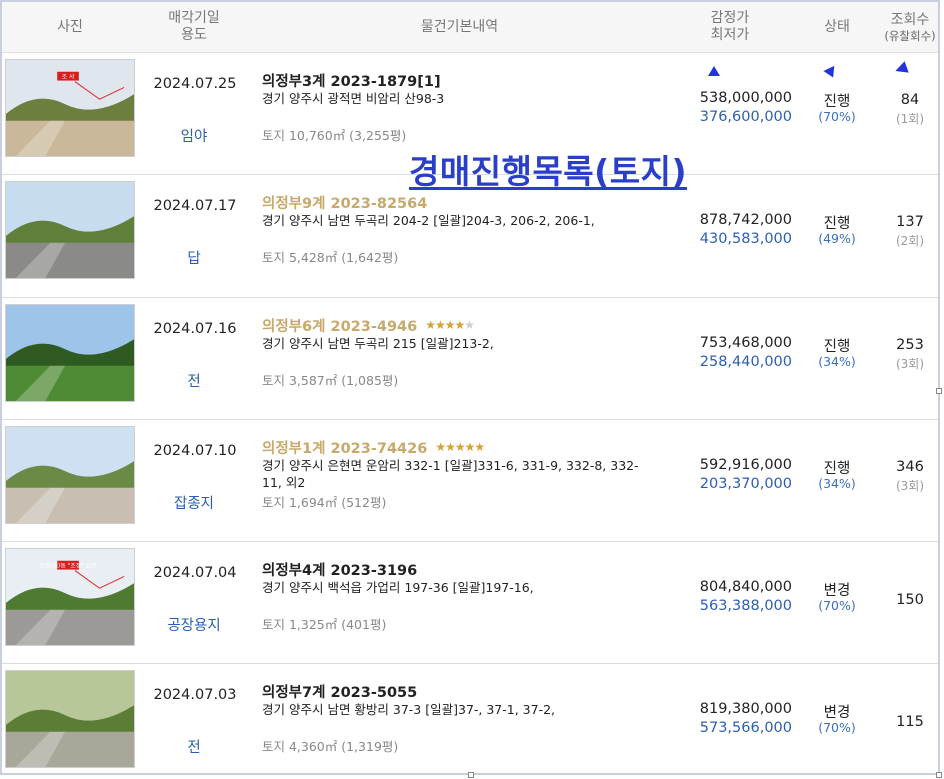 The image size is (944, 779). I want to click on case-number: 의정부3계 2023-1879[1], so click(351, 82).